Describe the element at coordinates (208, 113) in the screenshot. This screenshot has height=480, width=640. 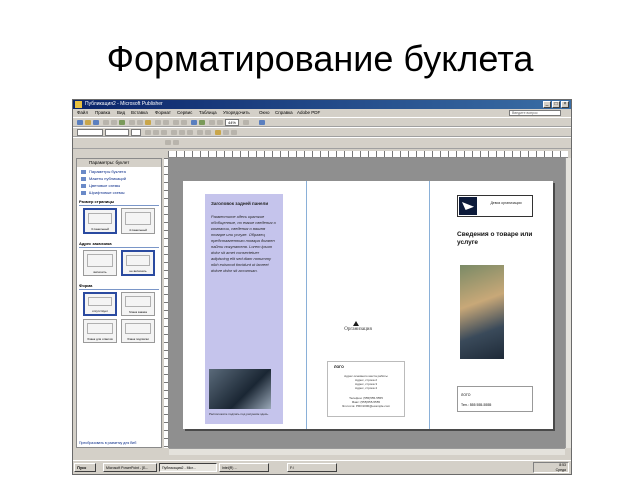
I see `menu-table: Таблица` at that location.